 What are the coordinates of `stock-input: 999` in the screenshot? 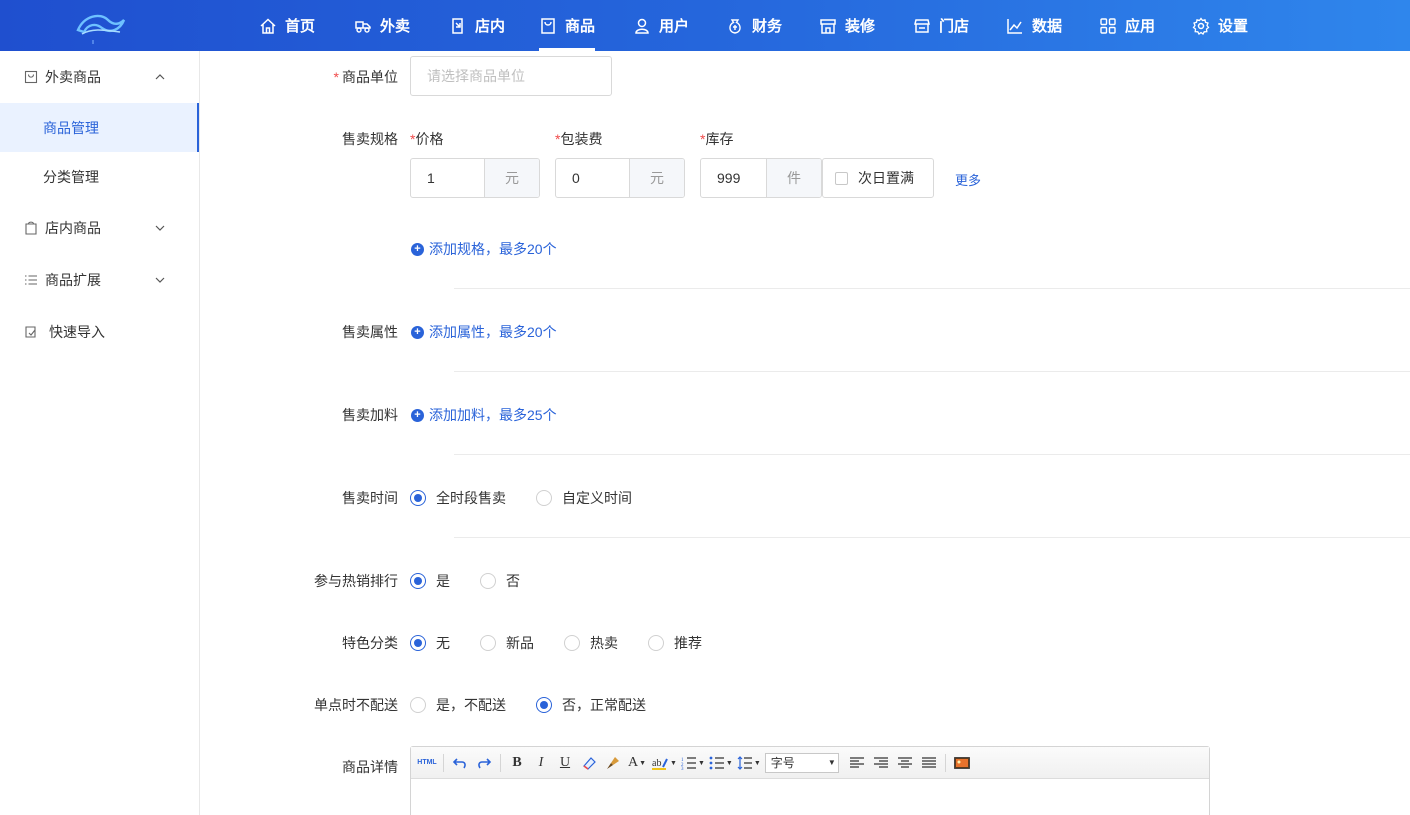 It's located at (733, 178).